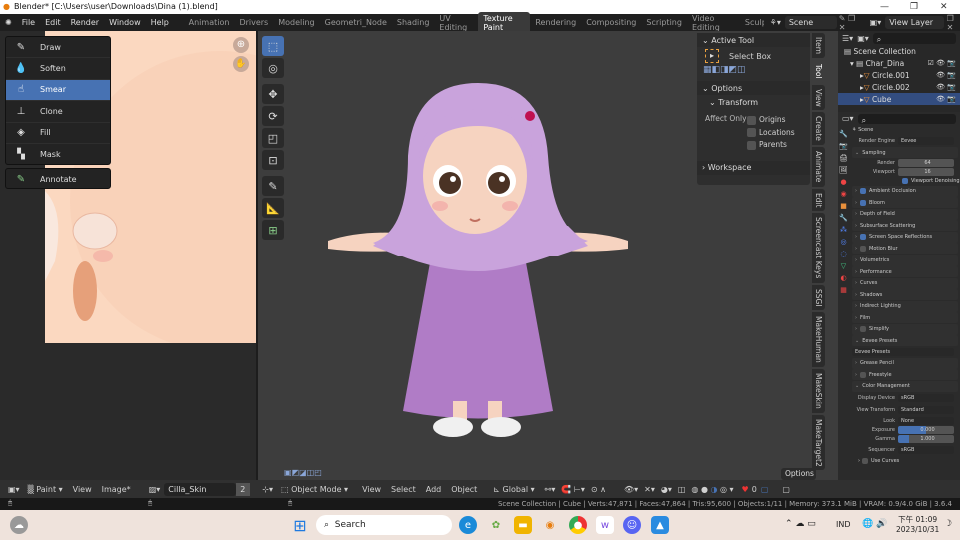  Describe the element at coordinates (384, 525) in the screenshot. I see `taskbar-search: ⌕ Search` at that location.